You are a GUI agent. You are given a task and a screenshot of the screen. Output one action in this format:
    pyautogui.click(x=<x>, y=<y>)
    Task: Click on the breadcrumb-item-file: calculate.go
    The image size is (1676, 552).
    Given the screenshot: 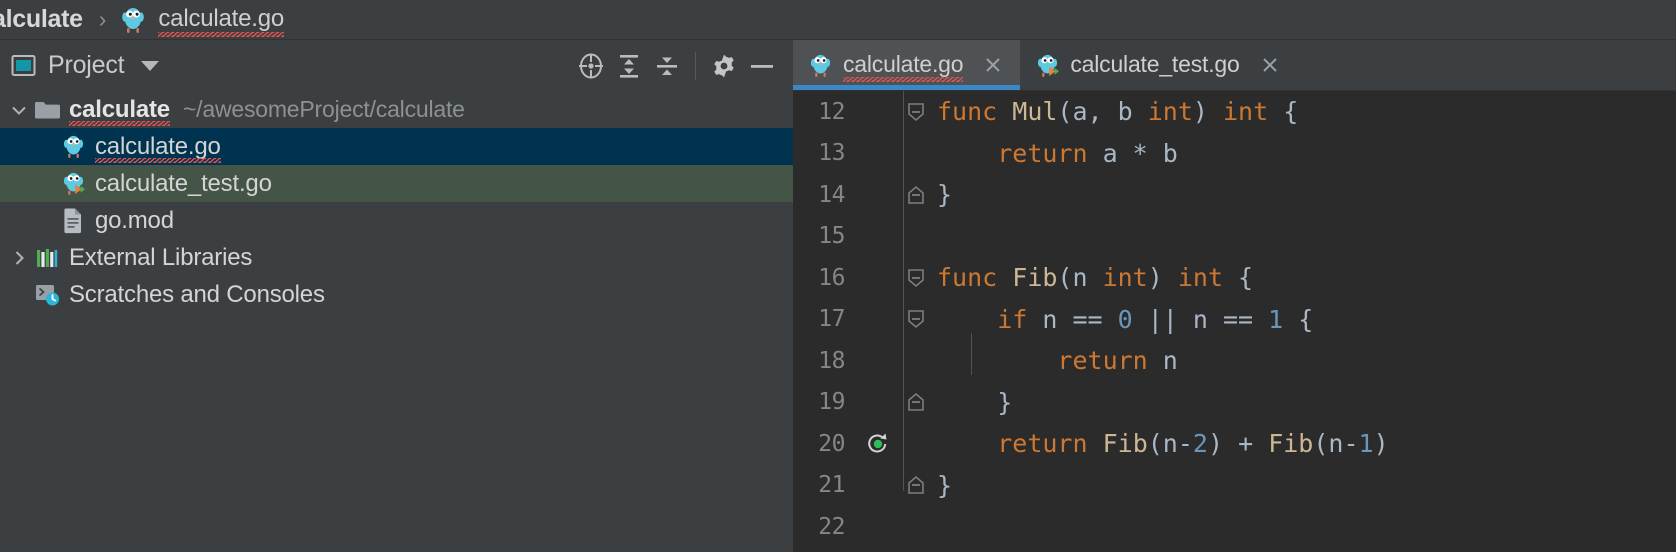 What is the action you would take?
    pyautogui.click(x=202, y=20)
    